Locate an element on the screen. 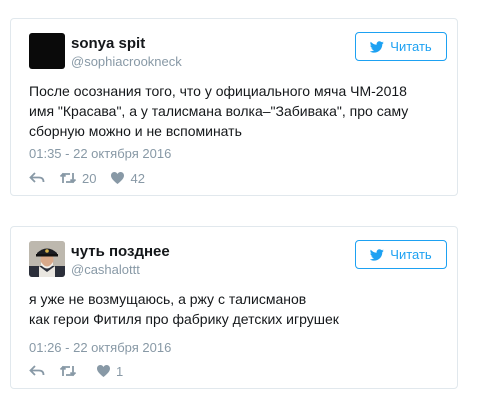 The height and width of the screenshot is (403, 478). like-count: 42 is located at coordinates (137, 178).